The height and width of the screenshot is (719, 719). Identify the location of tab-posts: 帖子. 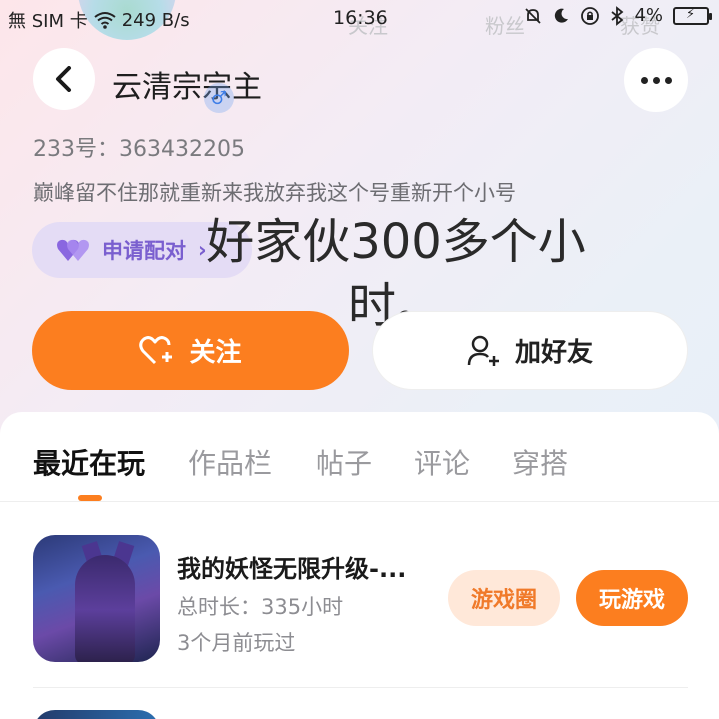
(344, 462).